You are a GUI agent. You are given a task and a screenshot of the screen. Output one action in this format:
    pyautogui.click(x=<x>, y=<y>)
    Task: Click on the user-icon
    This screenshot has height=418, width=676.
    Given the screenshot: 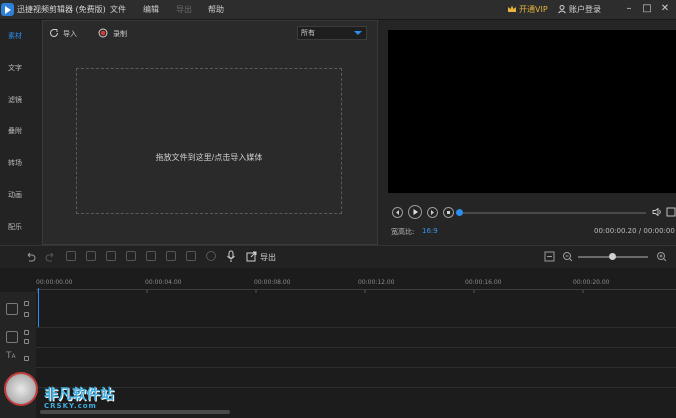 What is the action you would take?
    pyautogui.click(x=562, y=9)
    